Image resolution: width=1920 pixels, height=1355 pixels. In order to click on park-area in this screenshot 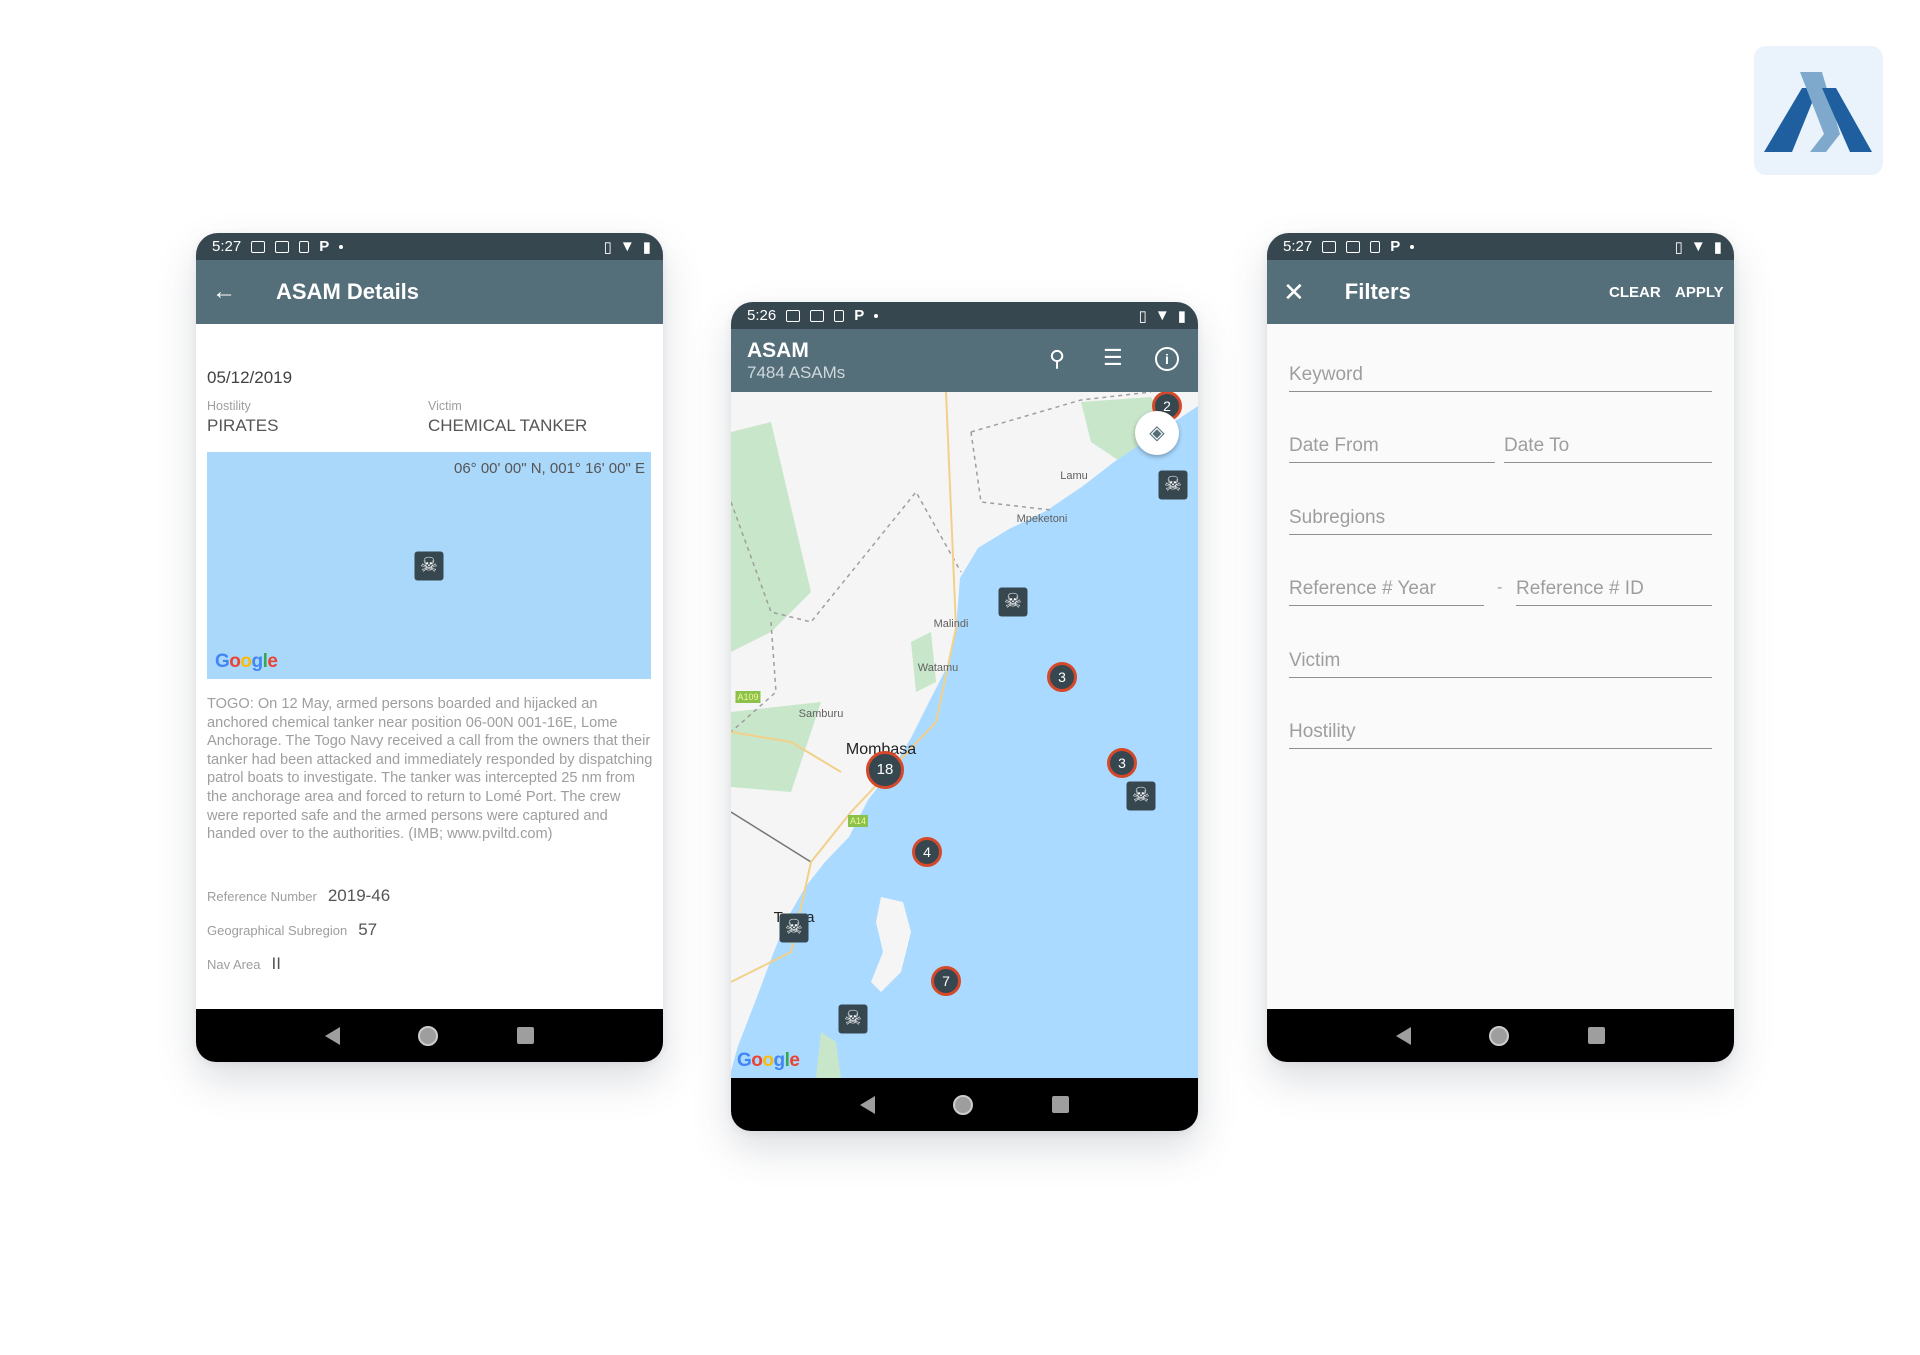, I will do `click(771, 537)`.